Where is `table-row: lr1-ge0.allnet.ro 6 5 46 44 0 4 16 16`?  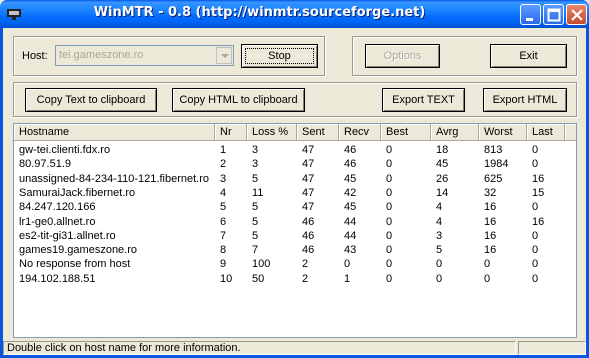
table-row: lr1-ge0.allnet.ro 6 5 46 44 0 4 16 16 is located at coordinates (295, 222).